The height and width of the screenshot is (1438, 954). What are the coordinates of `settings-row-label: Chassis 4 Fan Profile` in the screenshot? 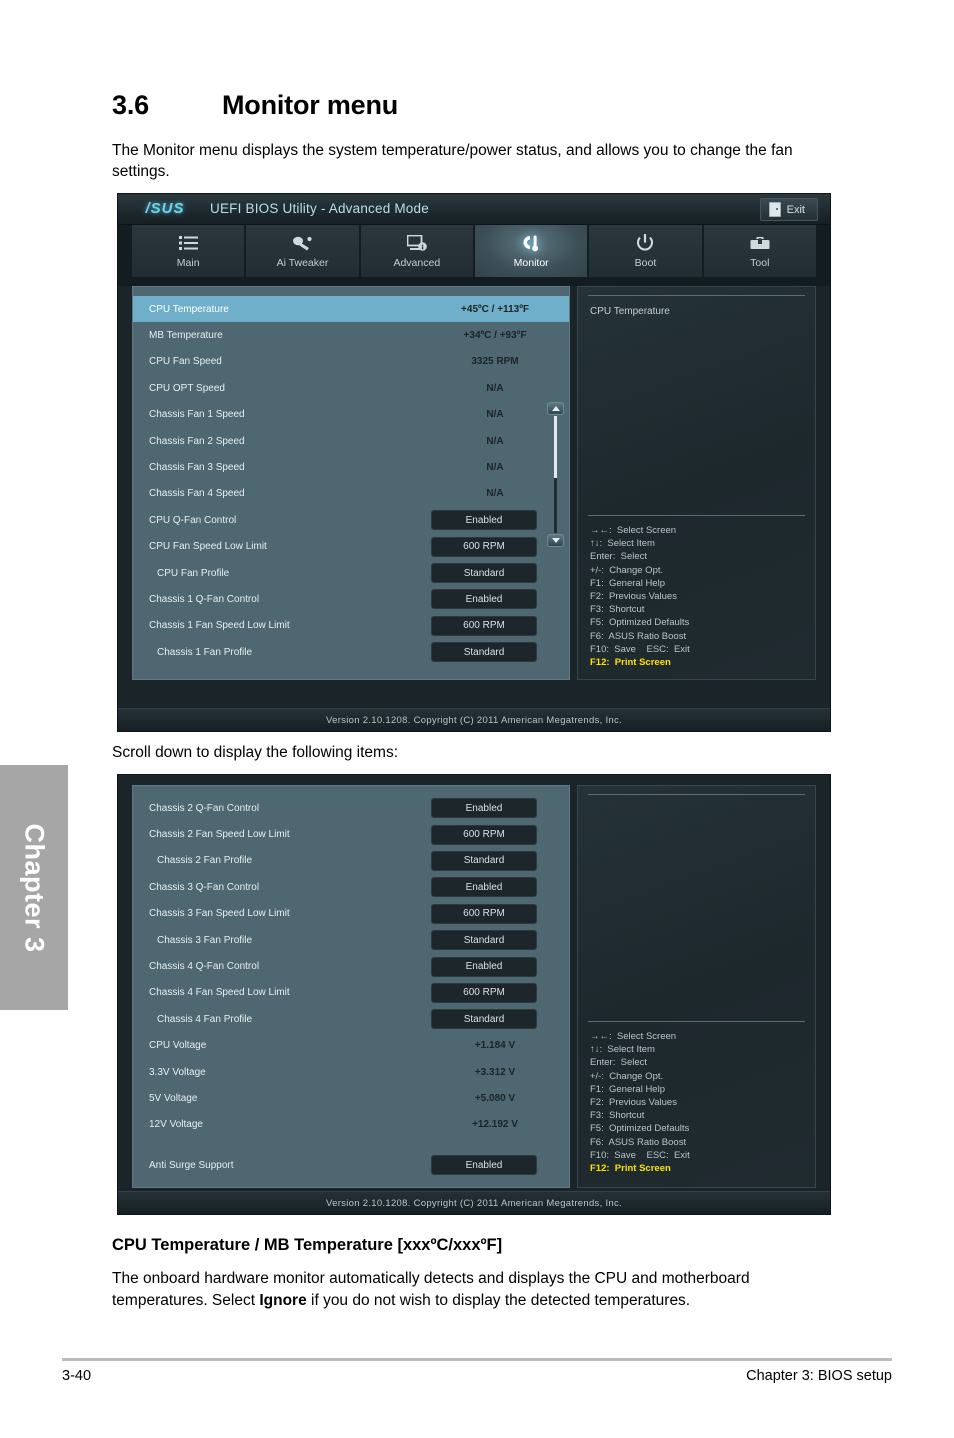 It's located at (205, 1019).